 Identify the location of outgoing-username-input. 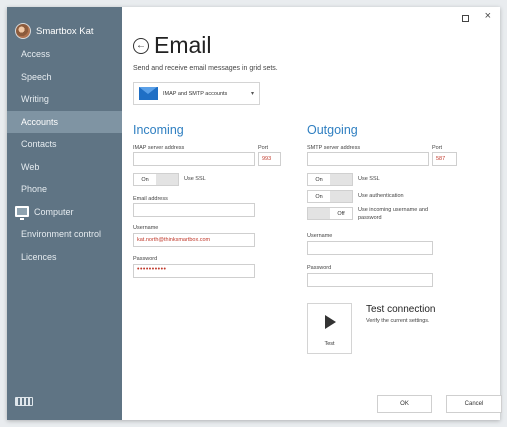
(370, 248).